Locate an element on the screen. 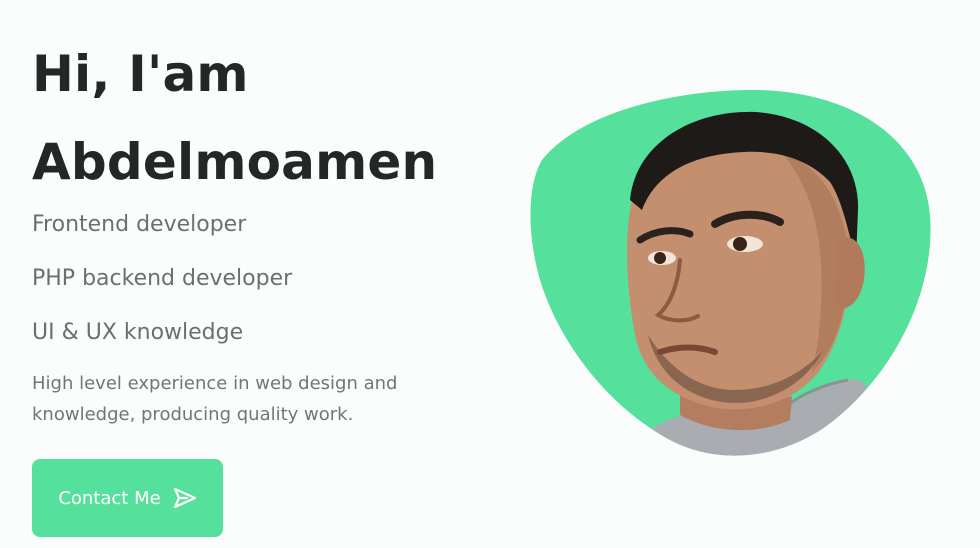 This screenshot has width=980, height=548. name-line: Abdelmoamen is located at coordinates (235, 162).